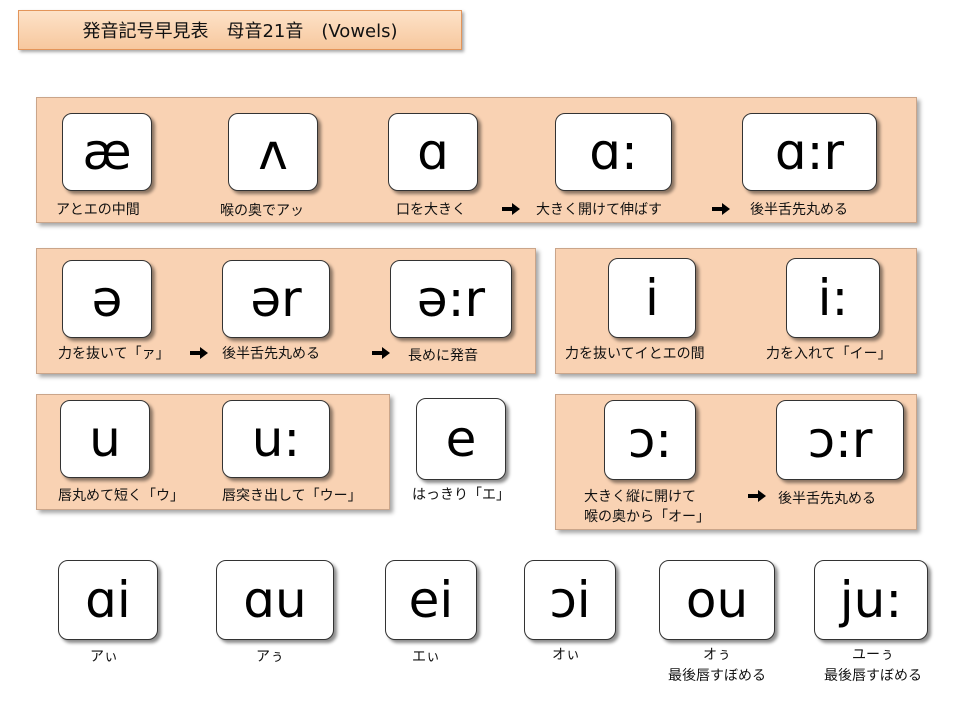 The width and height of the screenshot is (960, 720). I want to click on label-script-a: 口を大きく, so click(431, 210).